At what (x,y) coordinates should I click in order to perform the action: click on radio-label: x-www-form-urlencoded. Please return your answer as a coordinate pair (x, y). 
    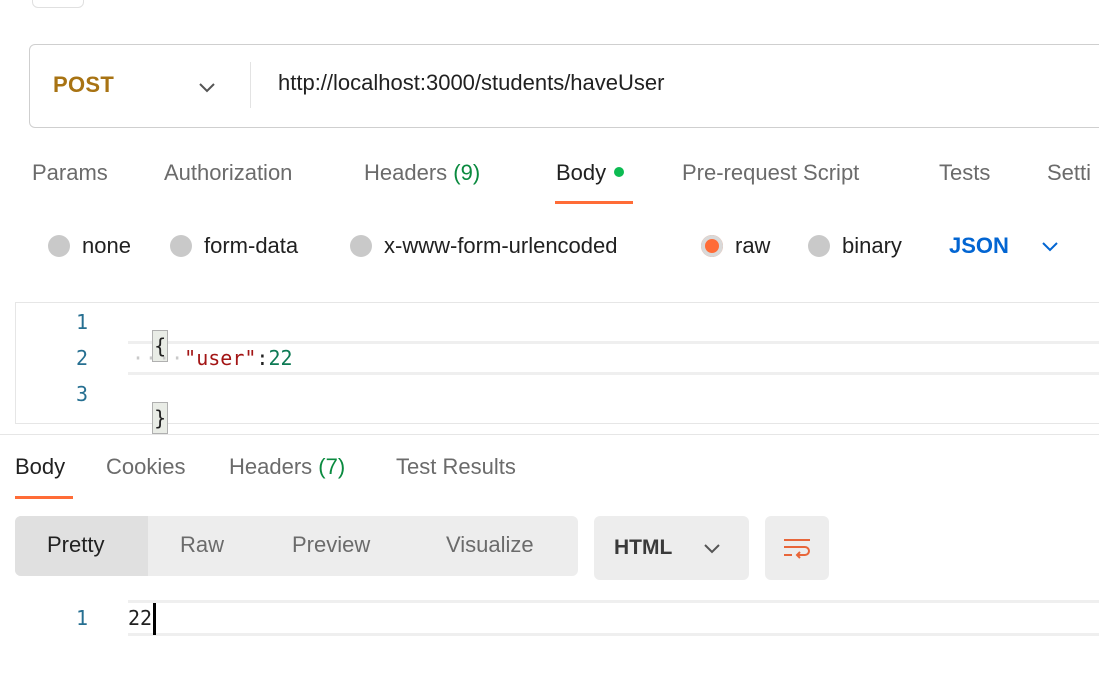
    Looking at the image, I should click on (501, 245).